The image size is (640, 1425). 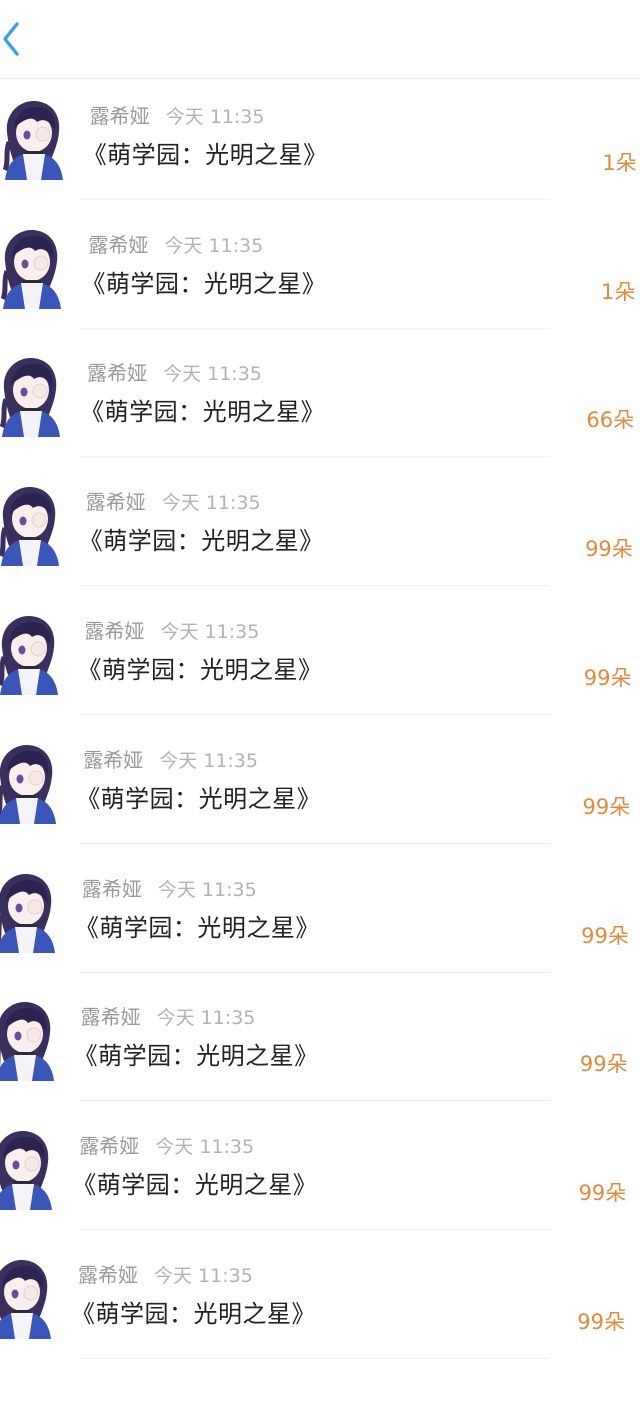 I want to click on chevron-left-icon, so click(x=11, y=39).